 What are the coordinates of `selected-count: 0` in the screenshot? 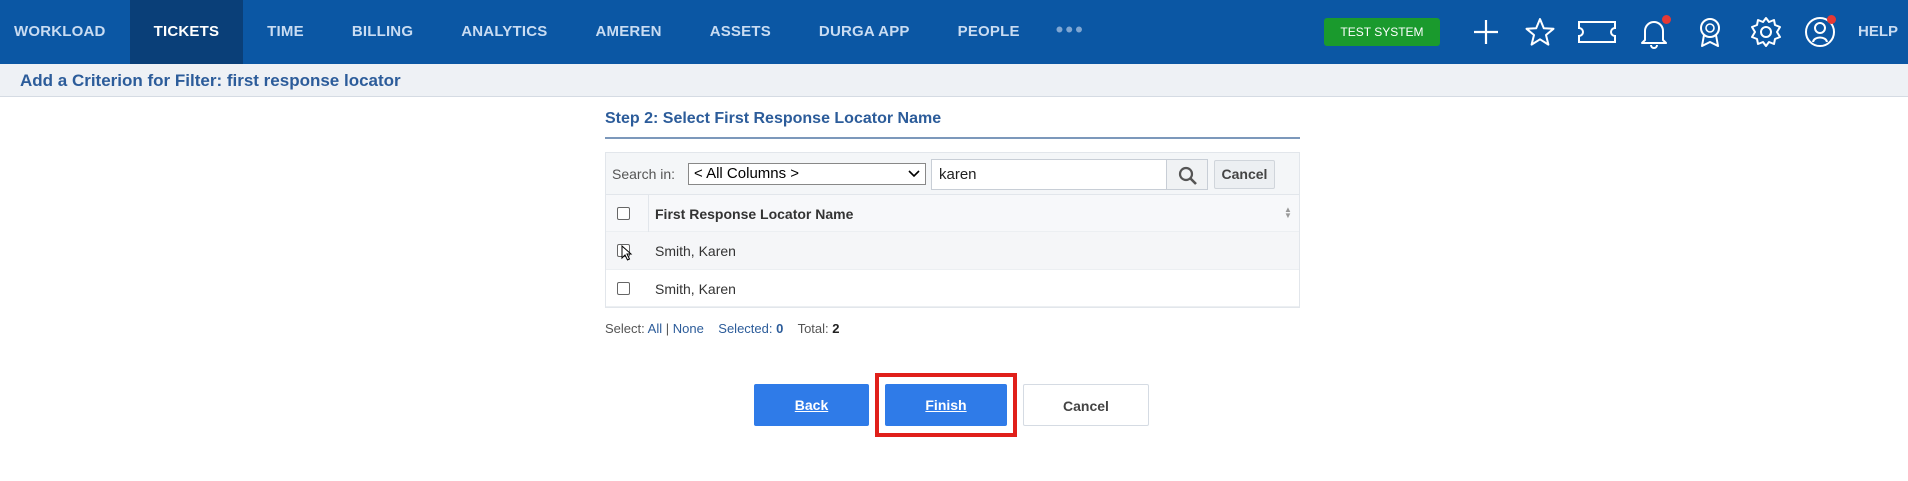 It's located at (780, 328).